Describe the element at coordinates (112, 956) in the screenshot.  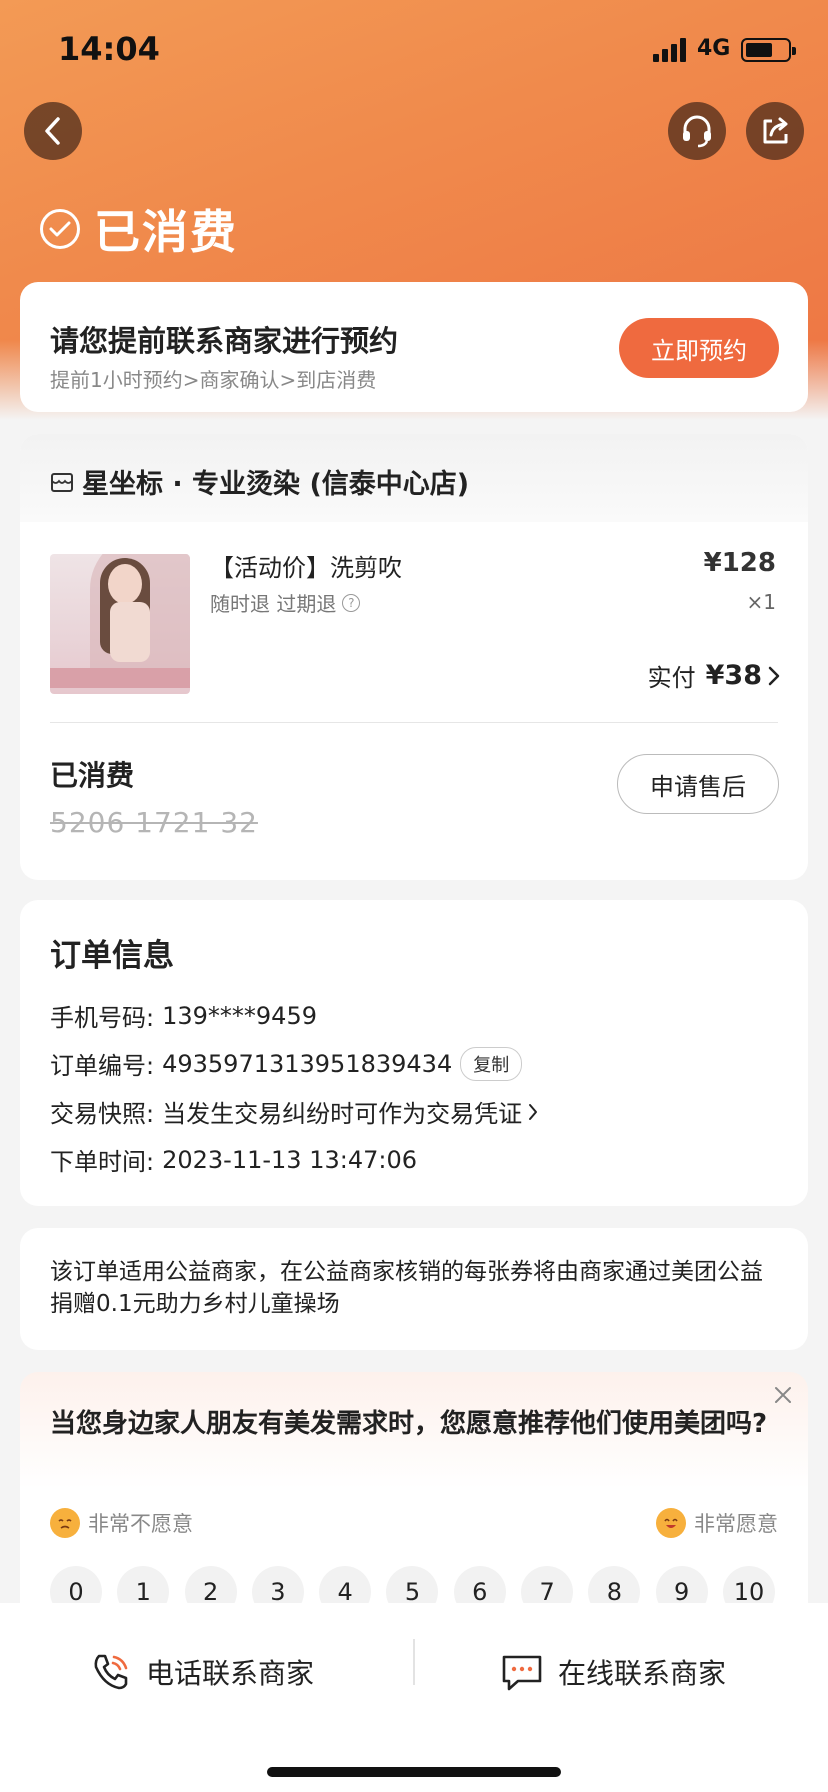
I see `order-info-title: 订单信息` at that location.